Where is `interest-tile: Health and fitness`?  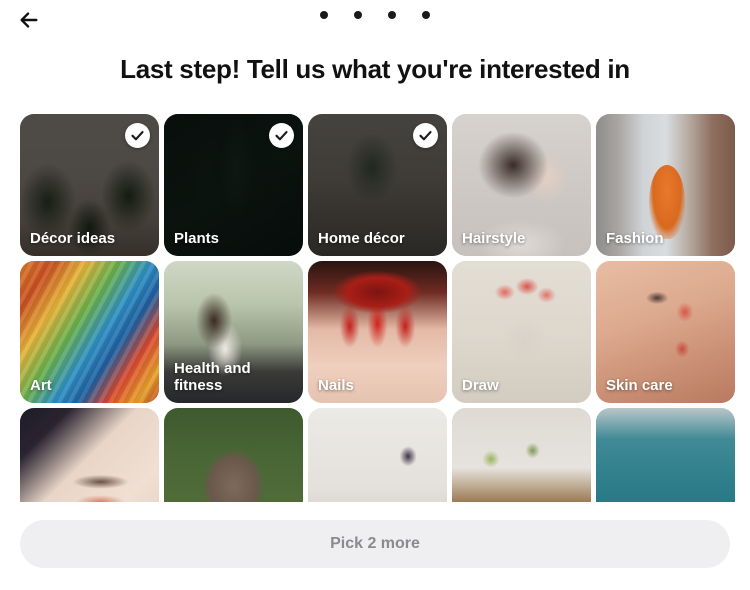 interest-tile: Health and fitness is located at coordinates (233, 332).